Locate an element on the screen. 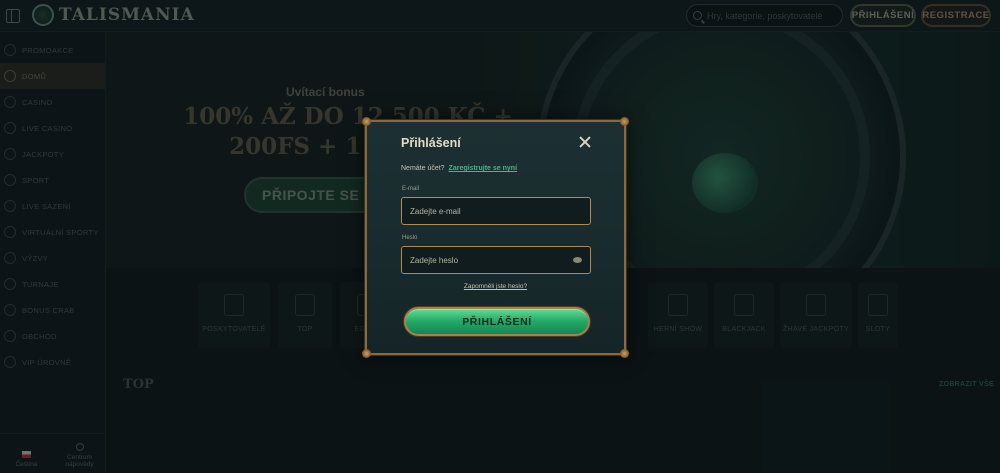 The image size is (1000, 473). modal-title: Přihlášení is located at coordinates (431, 143).